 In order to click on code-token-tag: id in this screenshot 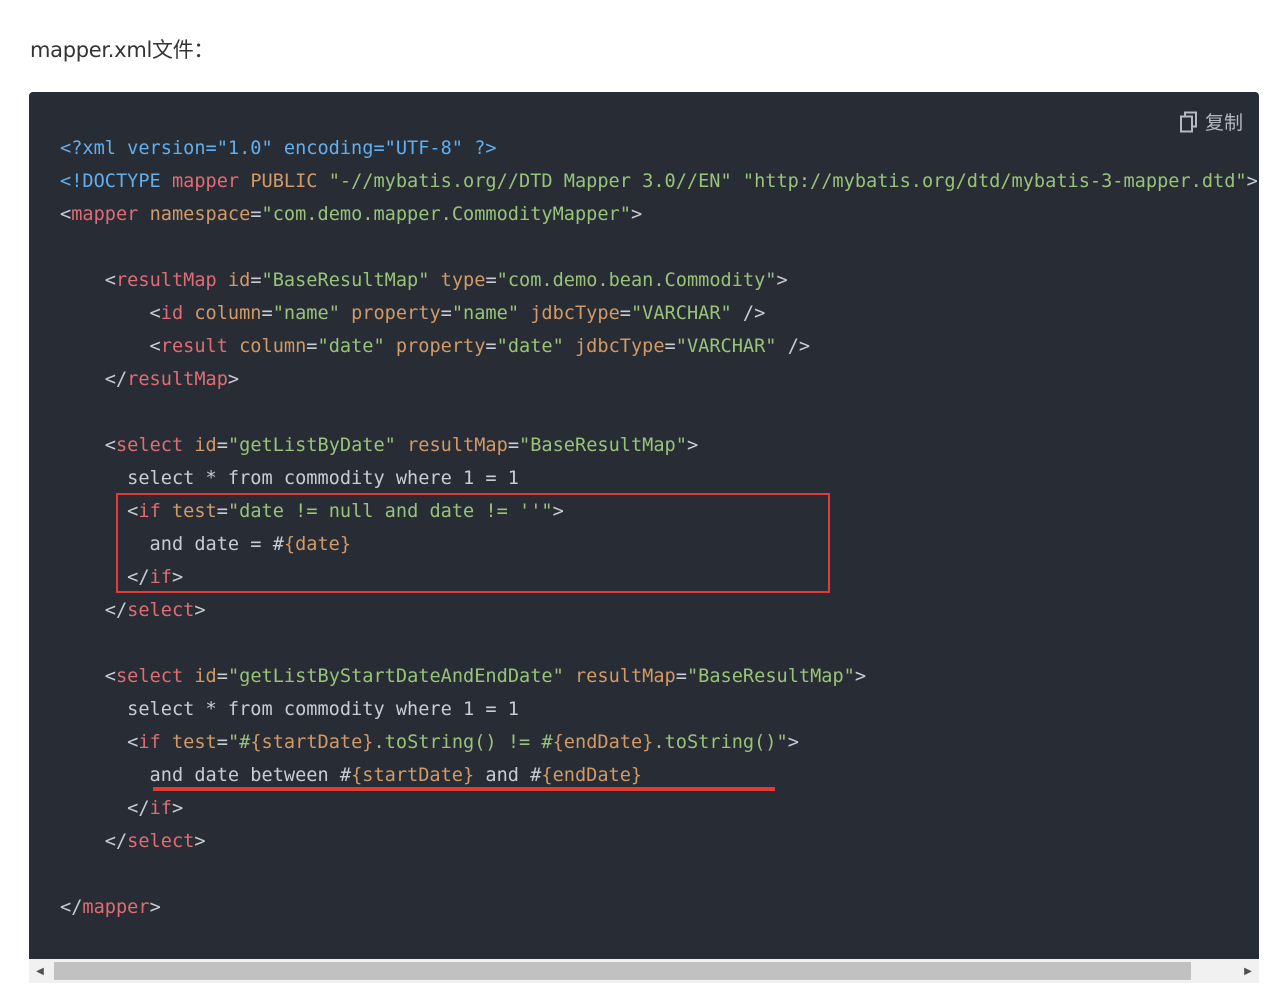, I will do `click(172, 313)`.